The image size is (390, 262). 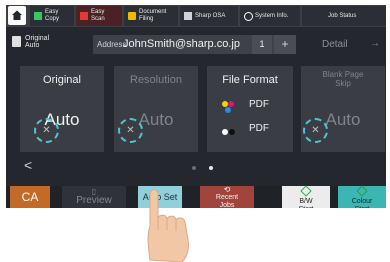 I want to click on home-icon, so click(x=17, y=15).